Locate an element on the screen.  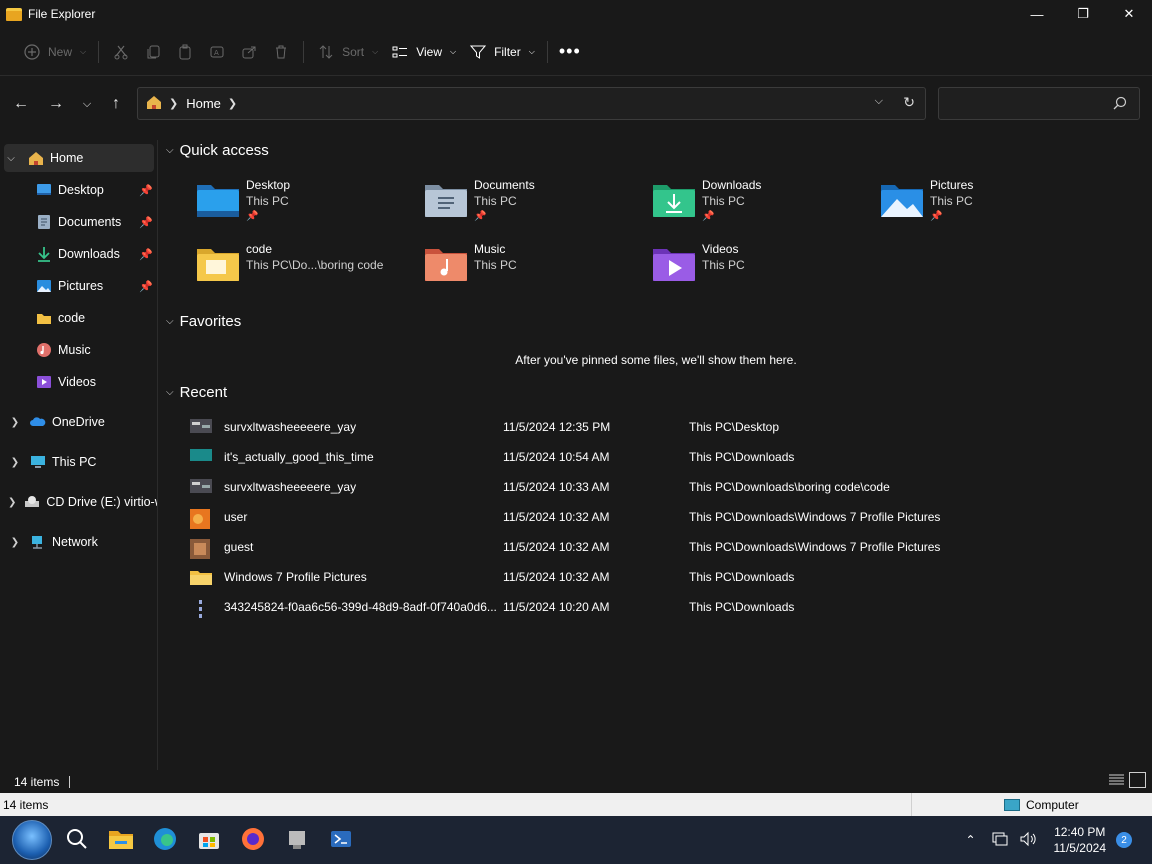
search-taskbar-button is located at coordinates (77, 840).